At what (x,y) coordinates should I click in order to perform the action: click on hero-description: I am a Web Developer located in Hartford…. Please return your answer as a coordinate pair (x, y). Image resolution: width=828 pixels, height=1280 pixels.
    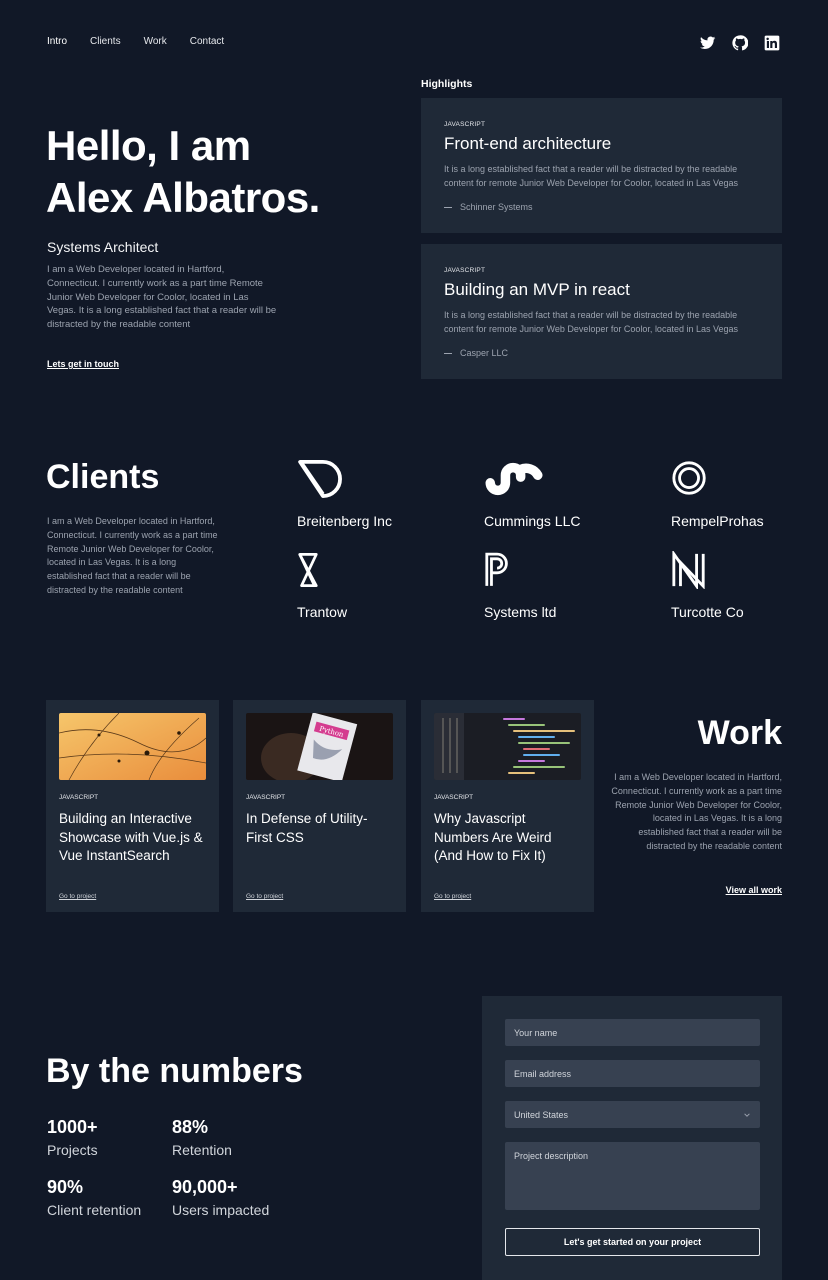
    Looking at the image, I should click on (162, 297).